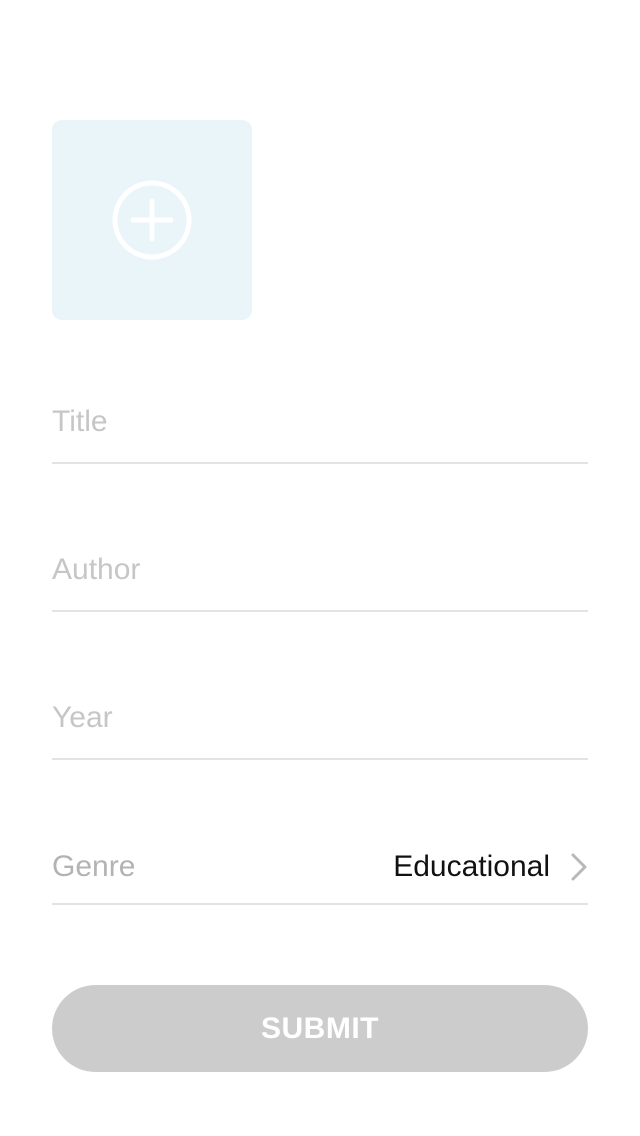 The height and width of the screenshot is (1136, 640). What do you see at coordinates (320, 1028) in the screenshot?
I see `submit-button: SUBMIT` at bounding box center [320, 1028].